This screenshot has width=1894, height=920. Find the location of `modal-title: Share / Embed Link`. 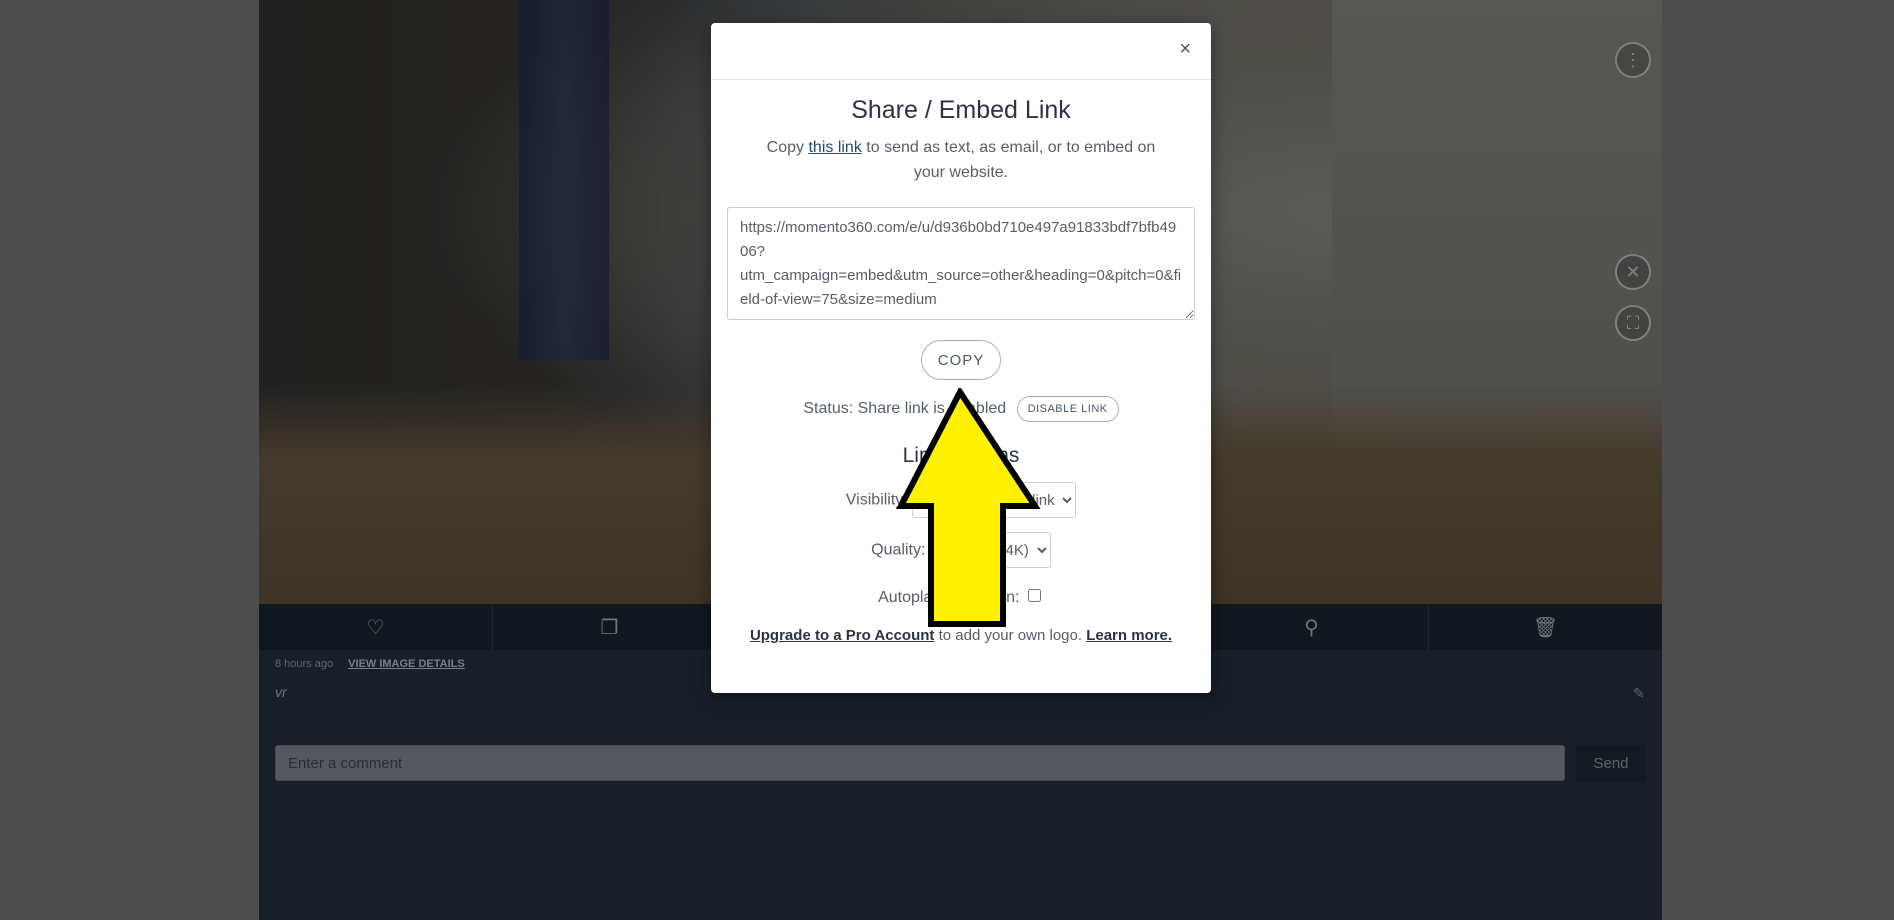

modal-title: Share / Embed Link is located at coordinates (961, 110).